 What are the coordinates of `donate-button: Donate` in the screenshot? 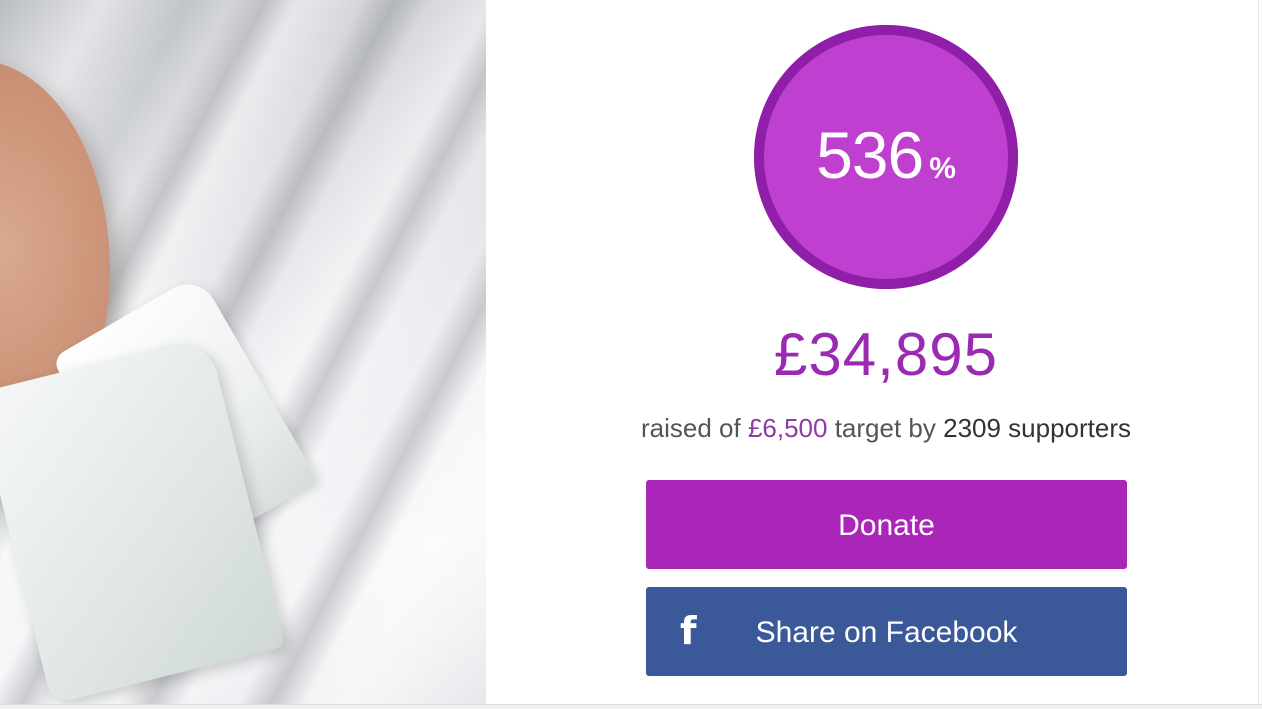 It's located at (886, 524).